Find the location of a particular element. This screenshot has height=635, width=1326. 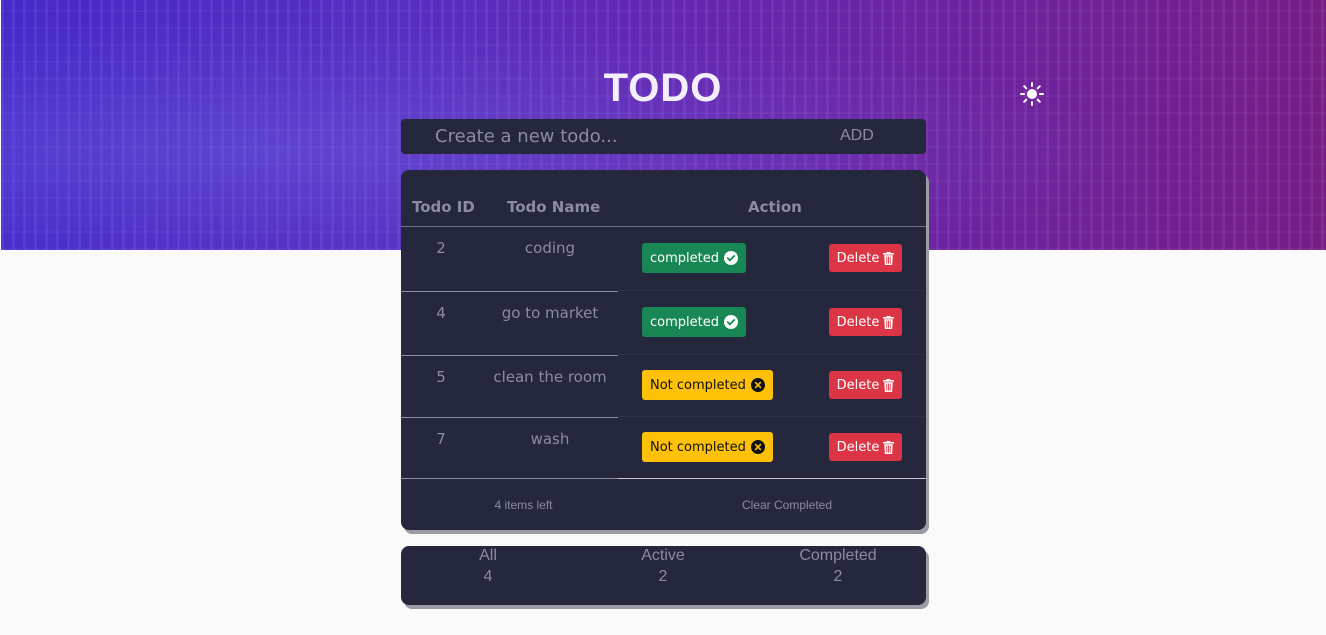

filter-label: Active is located at coordinates (663, 555).